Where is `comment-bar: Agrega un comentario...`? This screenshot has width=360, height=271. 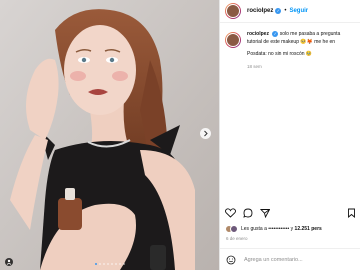 comment-bar: Agrega un comentario... is located at coordinates (290, 259).